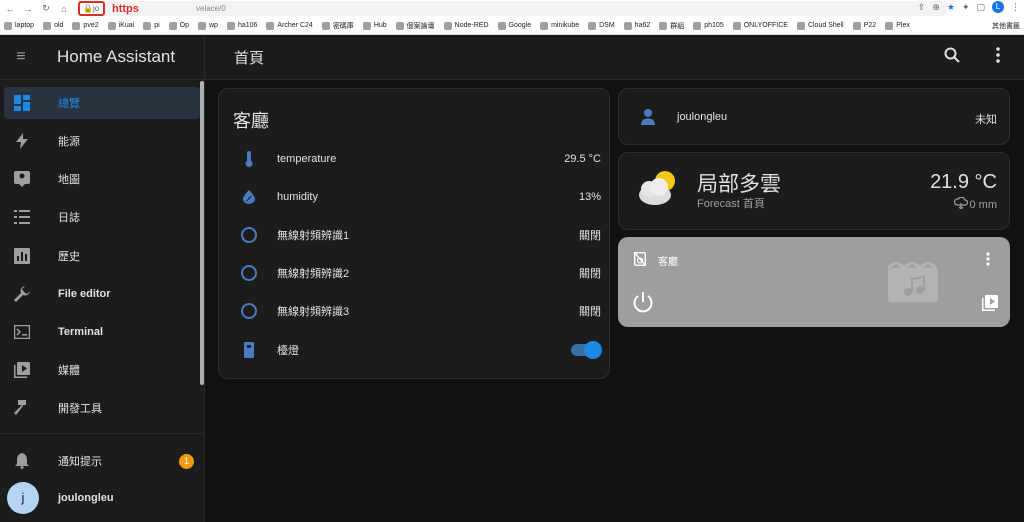  I want to click on bookmark-item: iKuai, so click(120, 25).